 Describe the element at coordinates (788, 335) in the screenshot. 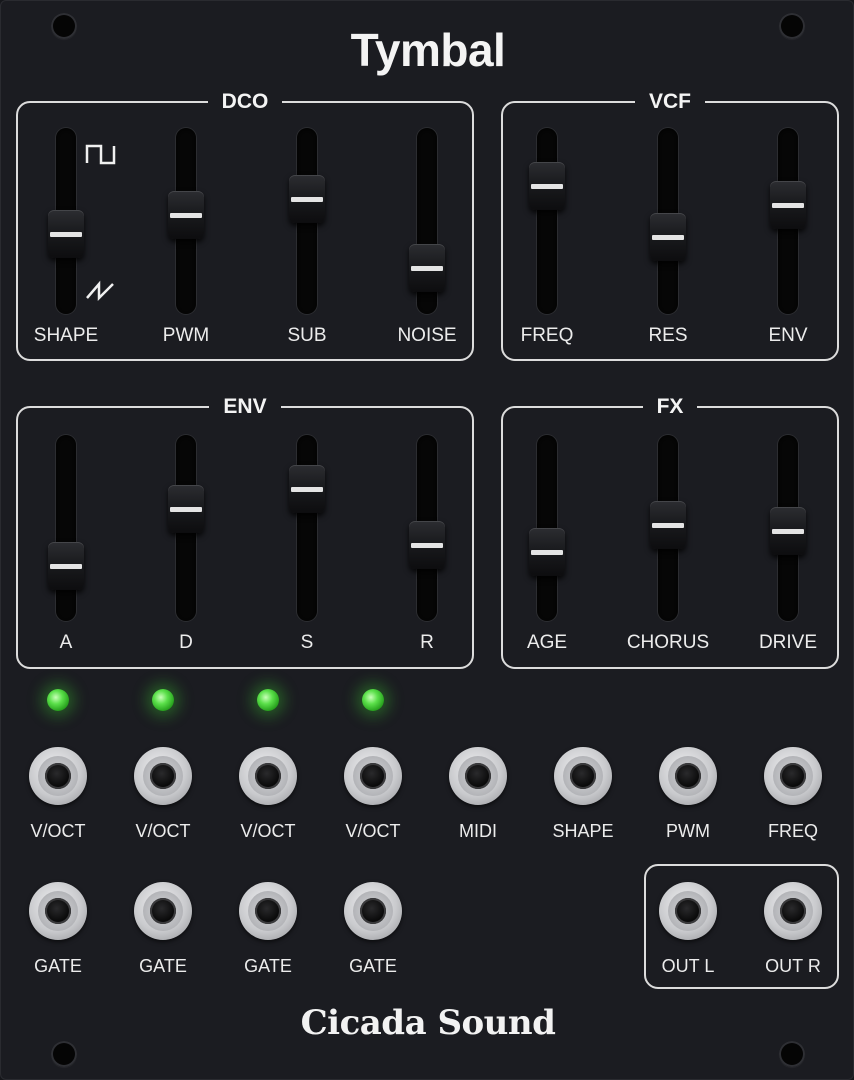

I see `slider-label-vcf-env: ENV` at that location.